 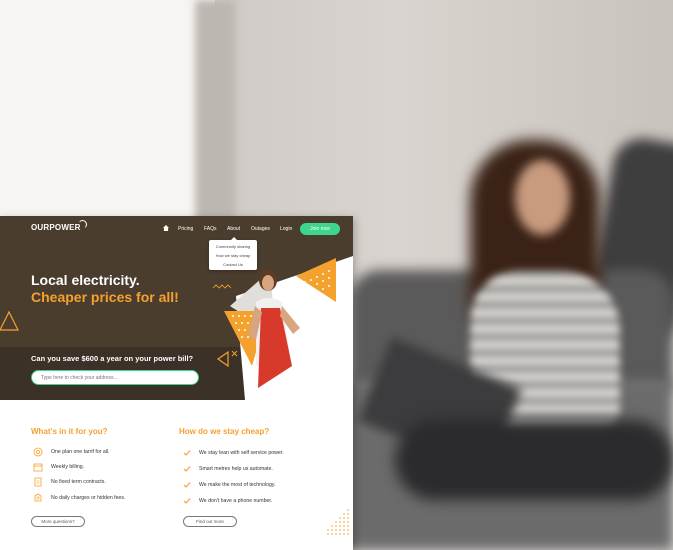 What do you see at coordinates (88, 498) in the screenshot?
I see `benefit-item: No daily charges or hidden fees.` at bounding box center [88, 498].